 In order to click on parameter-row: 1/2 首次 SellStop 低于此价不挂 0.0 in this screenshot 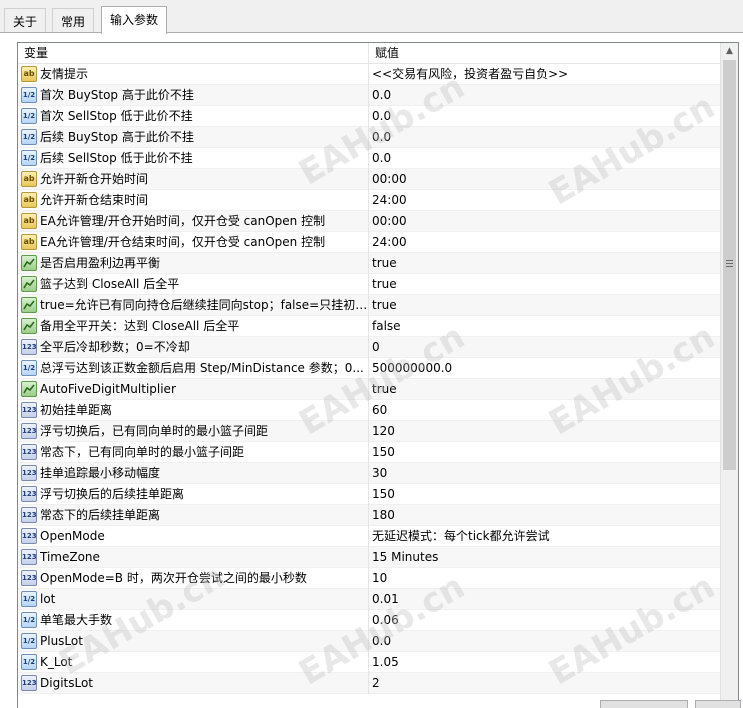, I will do `click(369, 116)`.